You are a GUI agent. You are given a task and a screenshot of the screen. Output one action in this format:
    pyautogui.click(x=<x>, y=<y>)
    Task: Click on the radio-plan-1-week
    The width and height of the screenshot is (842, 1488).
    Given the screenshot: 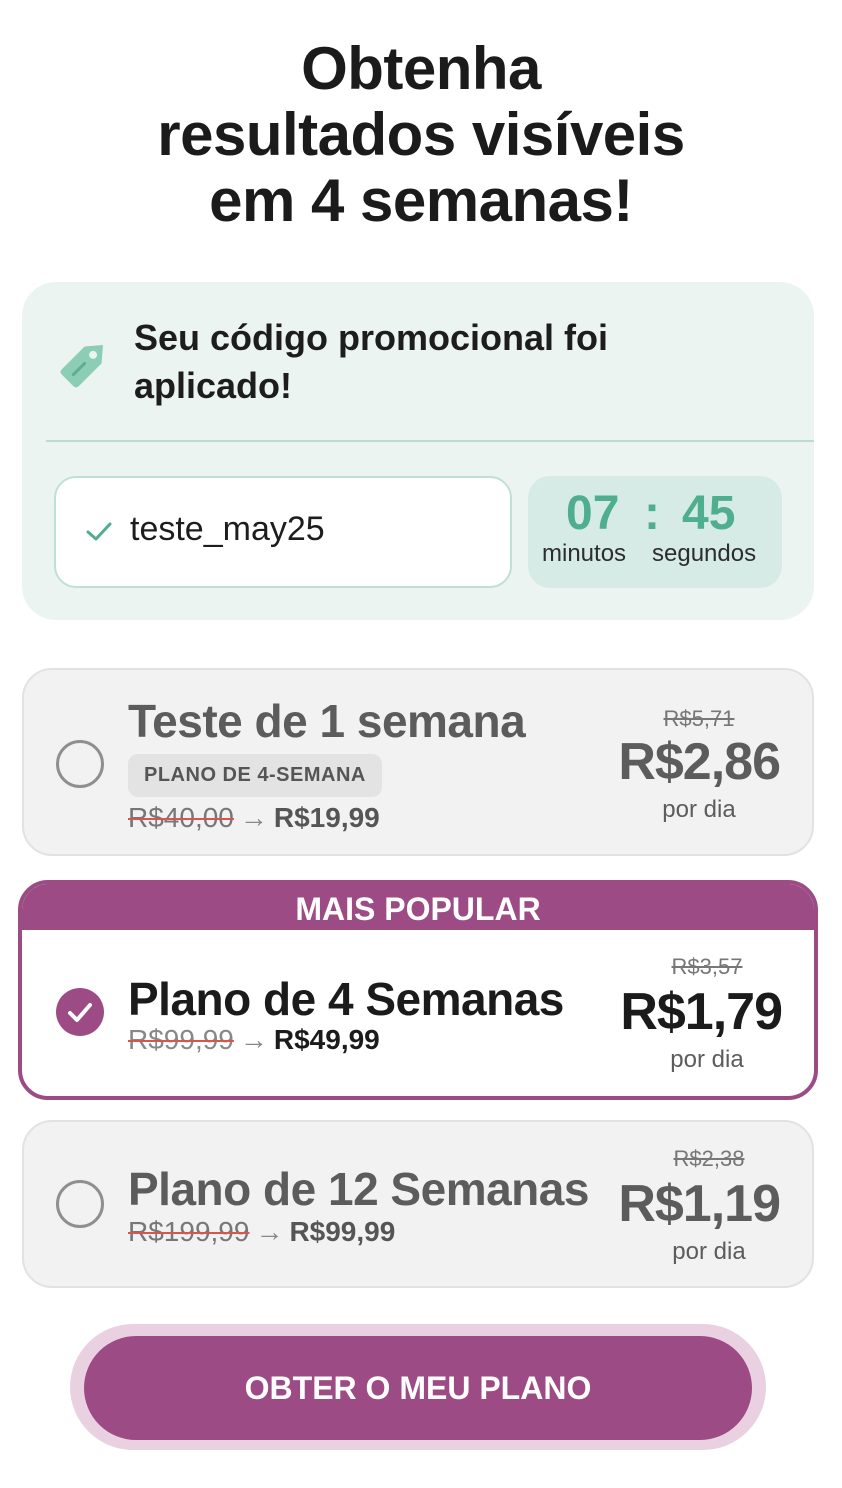 What is the action you would take?
    pyautogui.click(x=80, y=764)
    